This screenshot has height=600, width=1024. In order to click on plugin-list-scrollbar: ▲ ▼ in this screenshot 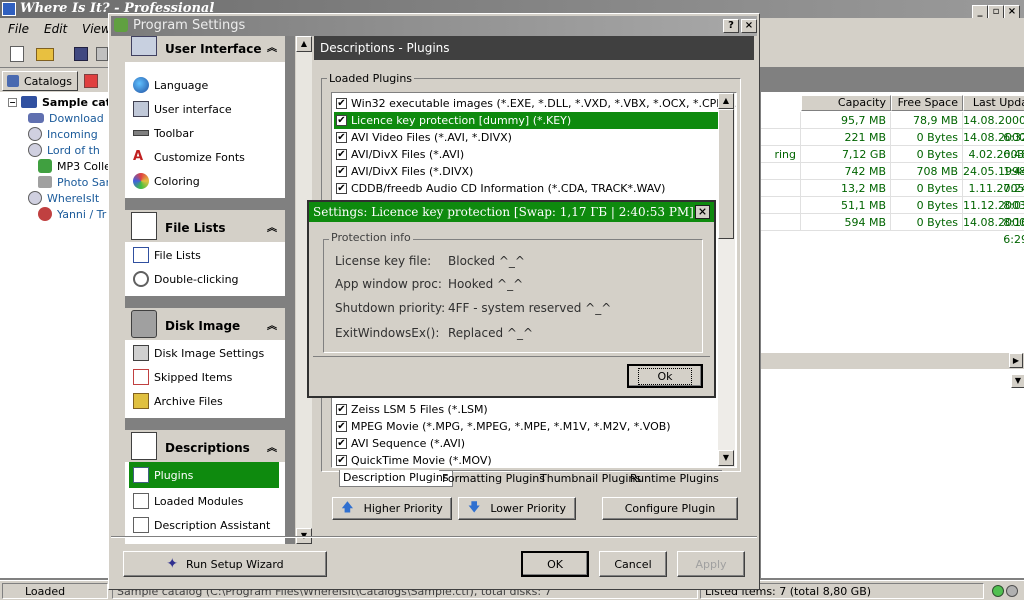, I will do `click(726, 280)`.